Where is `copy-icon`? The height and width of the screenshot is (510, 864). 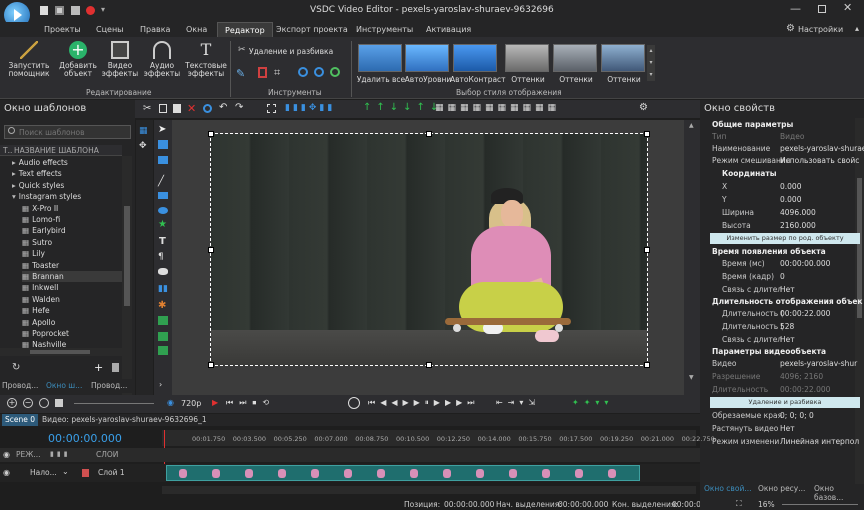 copy-icon is located at coordinates (163, 108).